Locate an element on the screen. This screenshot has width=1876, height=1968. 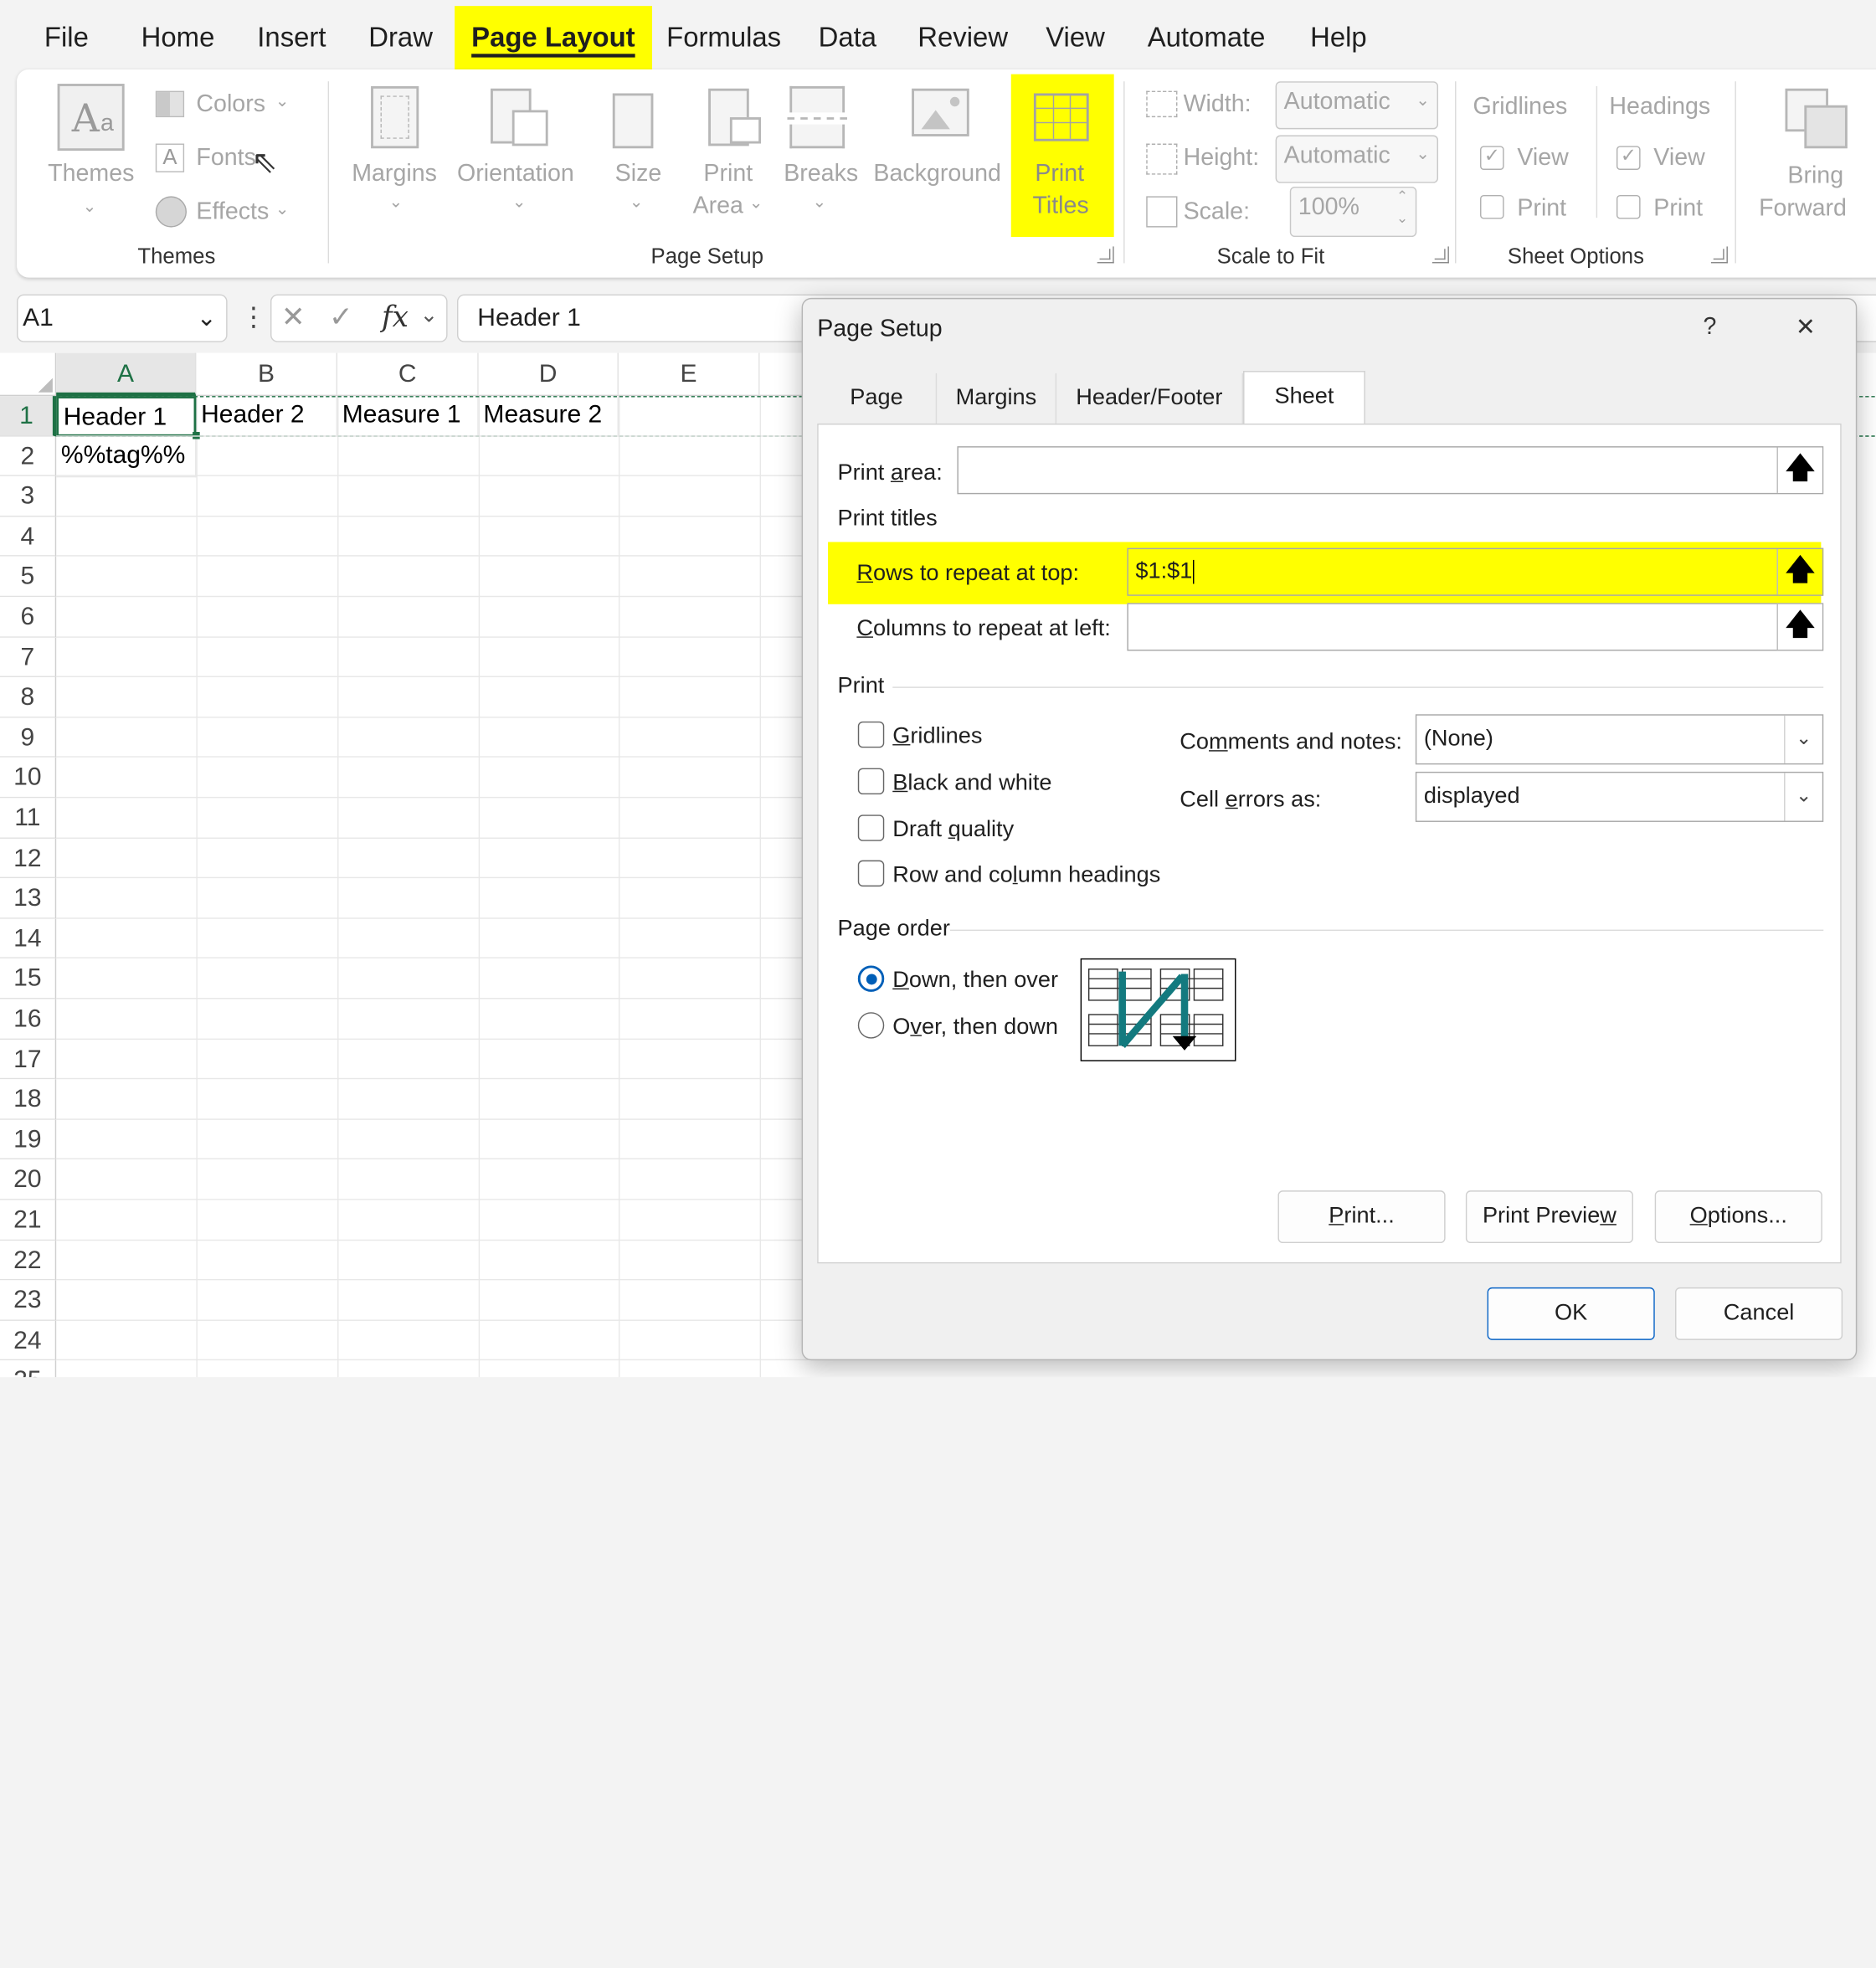
row-header: 5 is located at coordinates (28, 577).